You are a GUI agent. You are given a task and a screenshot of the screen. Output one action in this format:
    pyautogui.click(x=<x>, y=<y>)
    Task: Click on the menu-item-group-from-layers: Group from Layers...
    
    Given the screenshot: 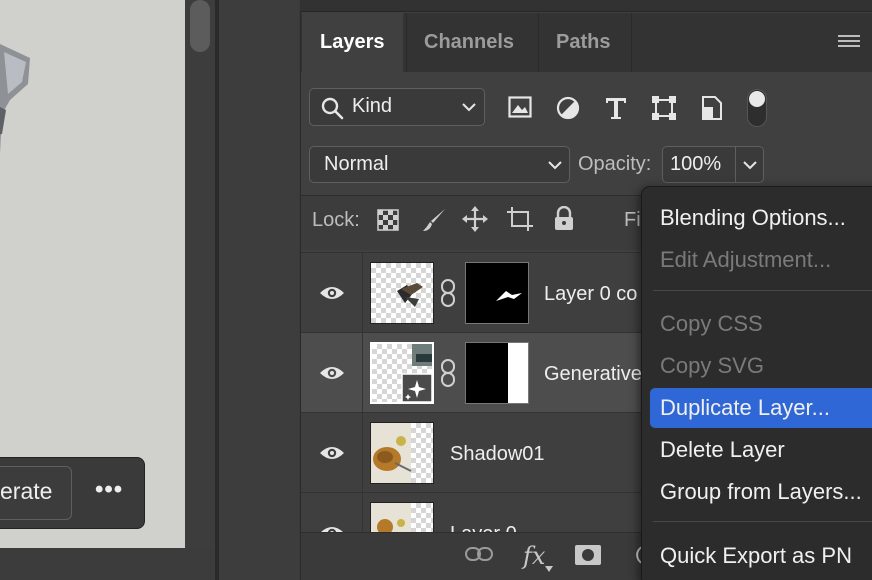 What is the action you would take?
    pyautogui.click(x=761, y=492)
    